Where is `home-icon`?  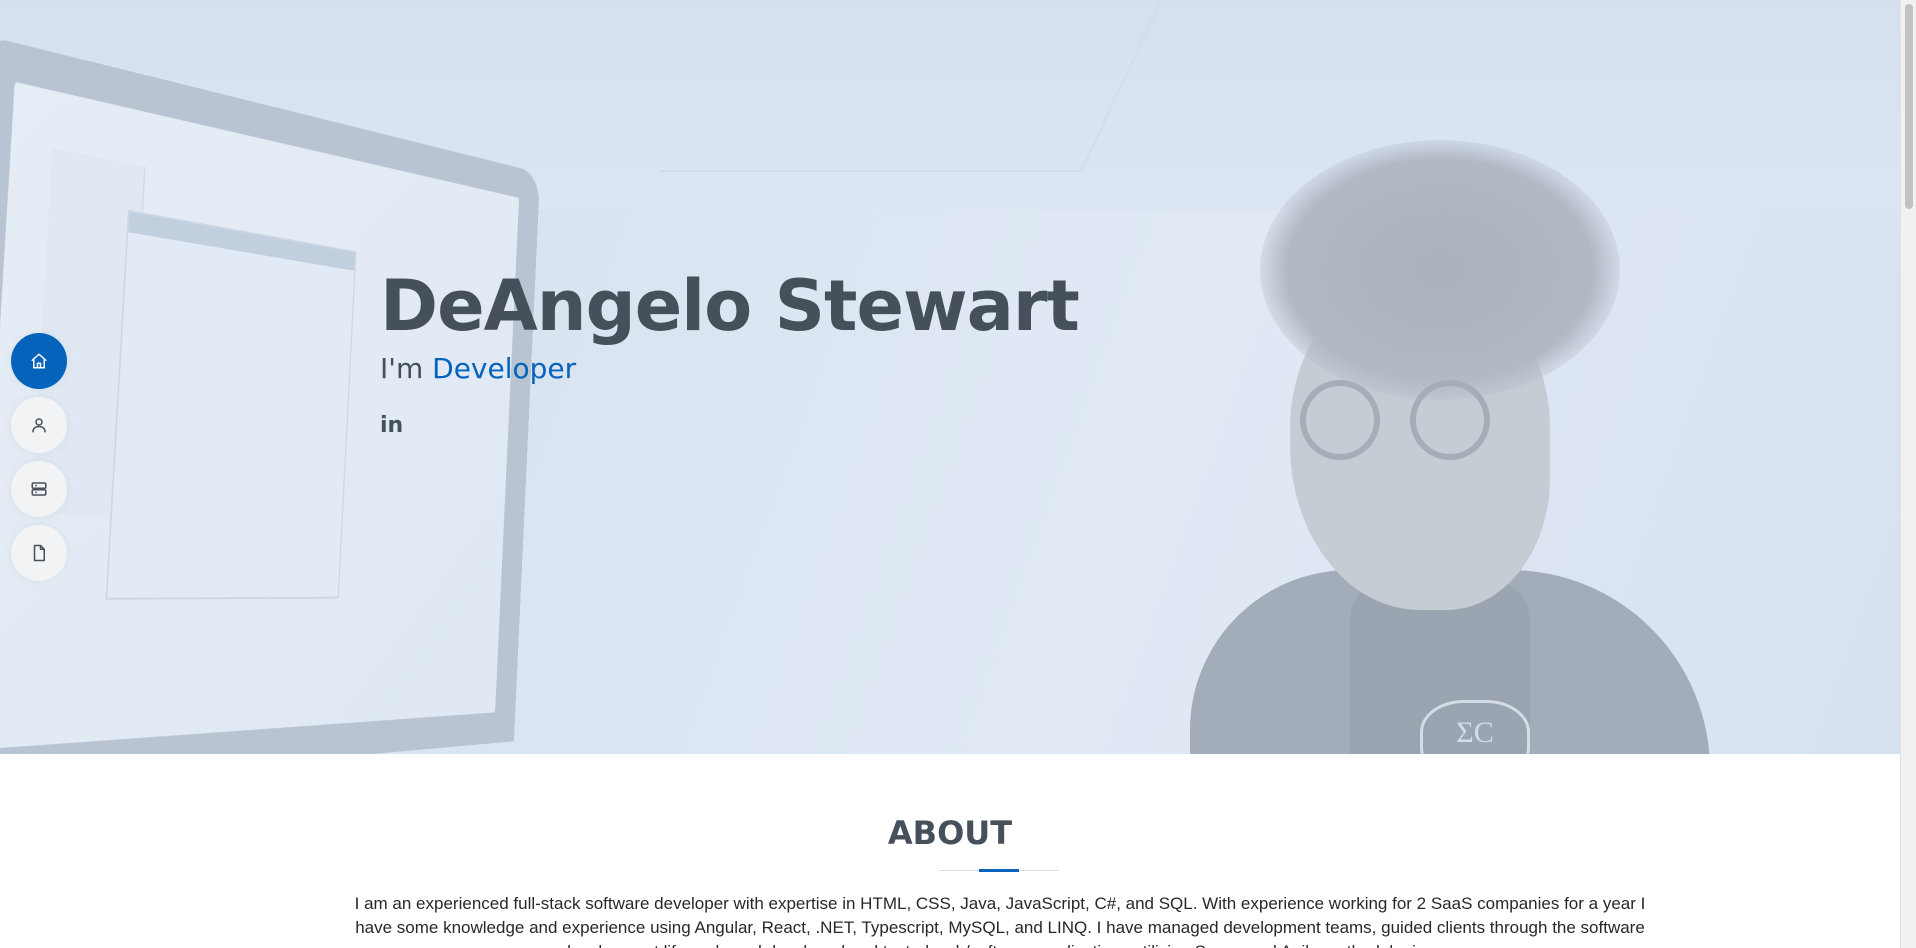 home-icon is located at coordinates (39, 361).